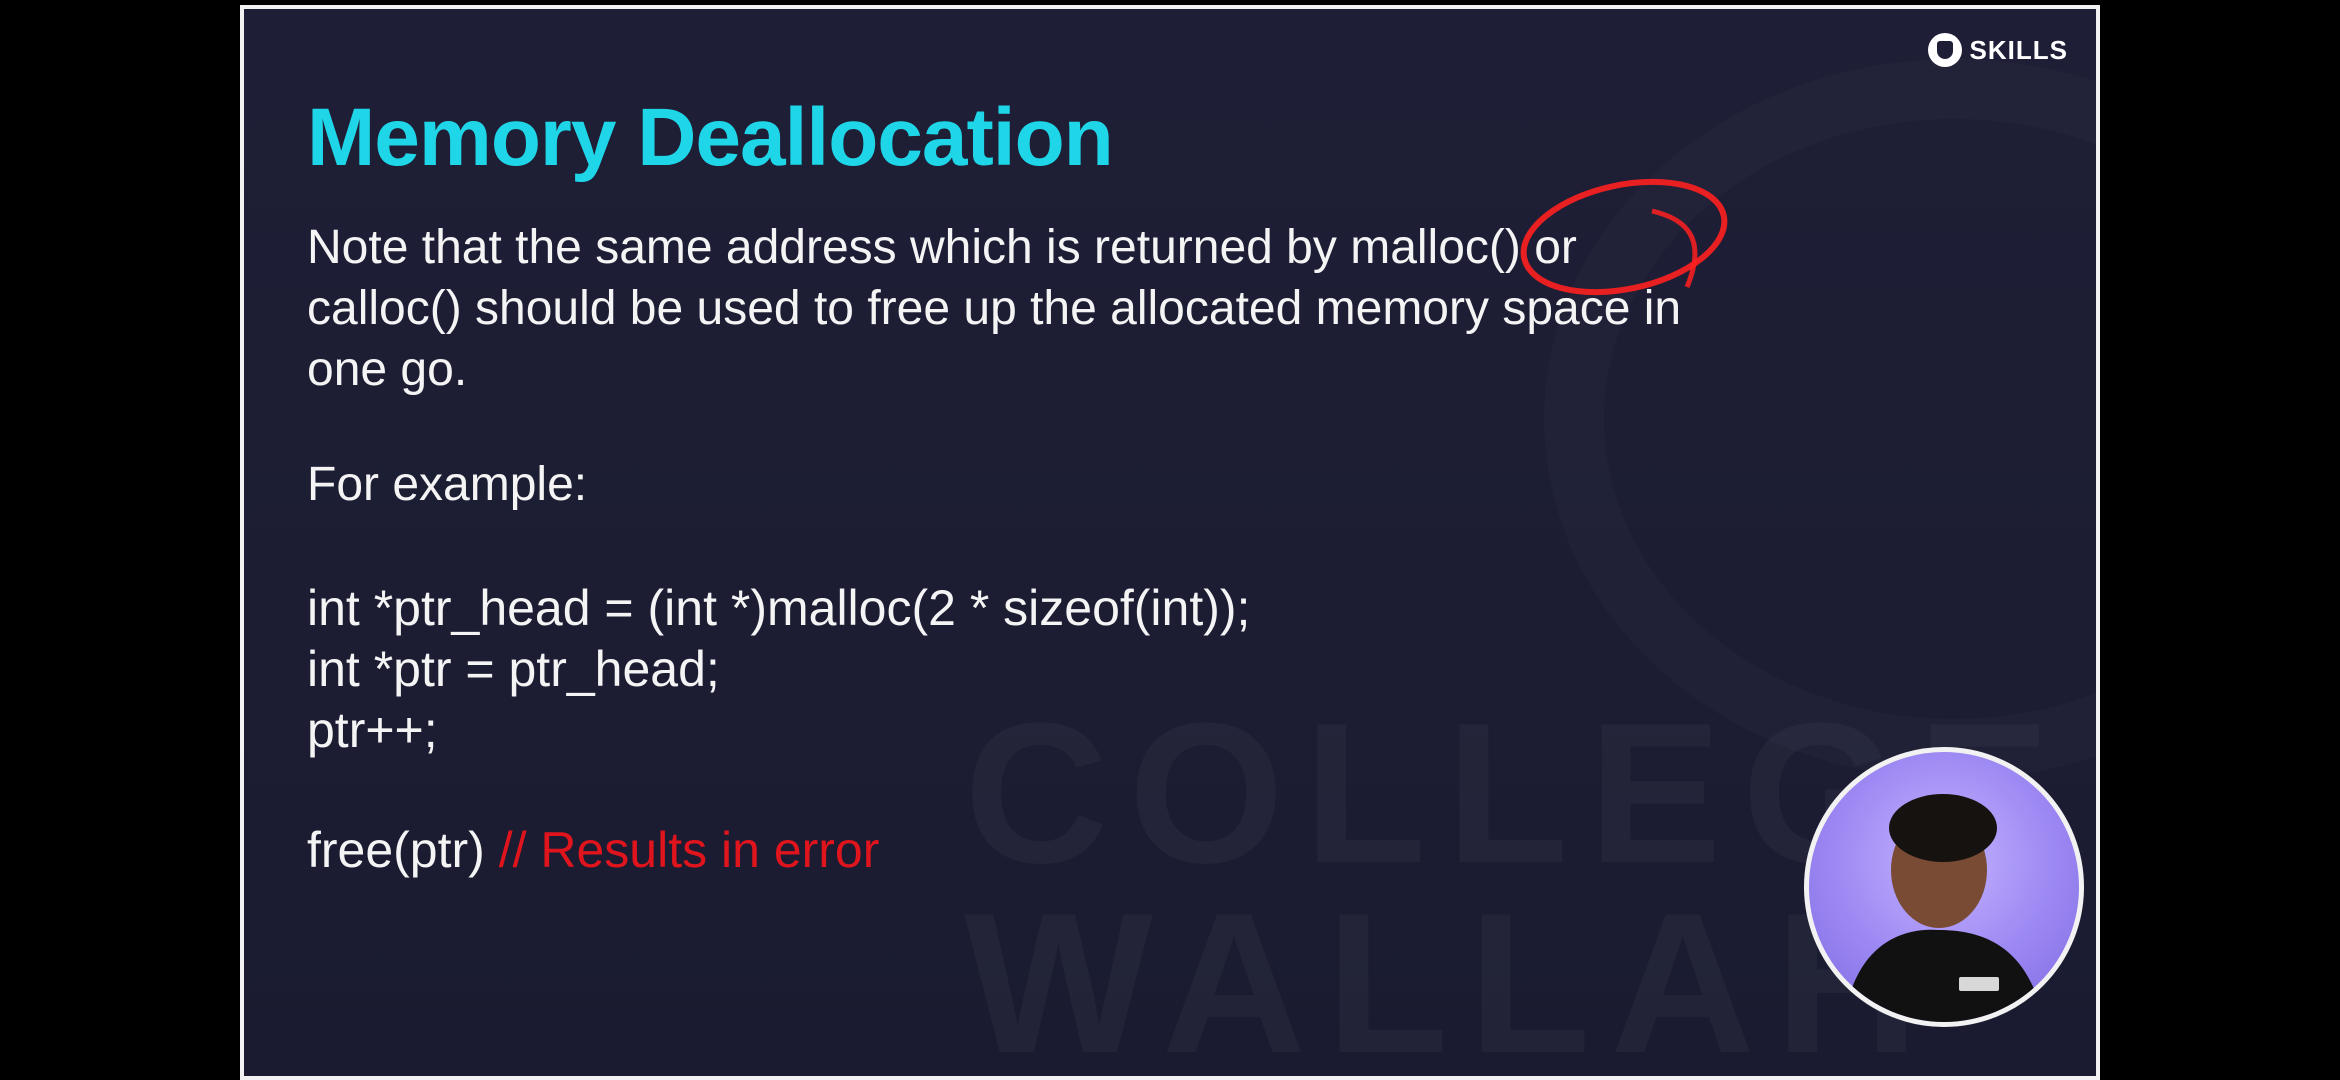  Describe the element at coordinates (513, 669) in the screenshot. I see `code-line-2: int *ptr = ptr_head;` at that location.